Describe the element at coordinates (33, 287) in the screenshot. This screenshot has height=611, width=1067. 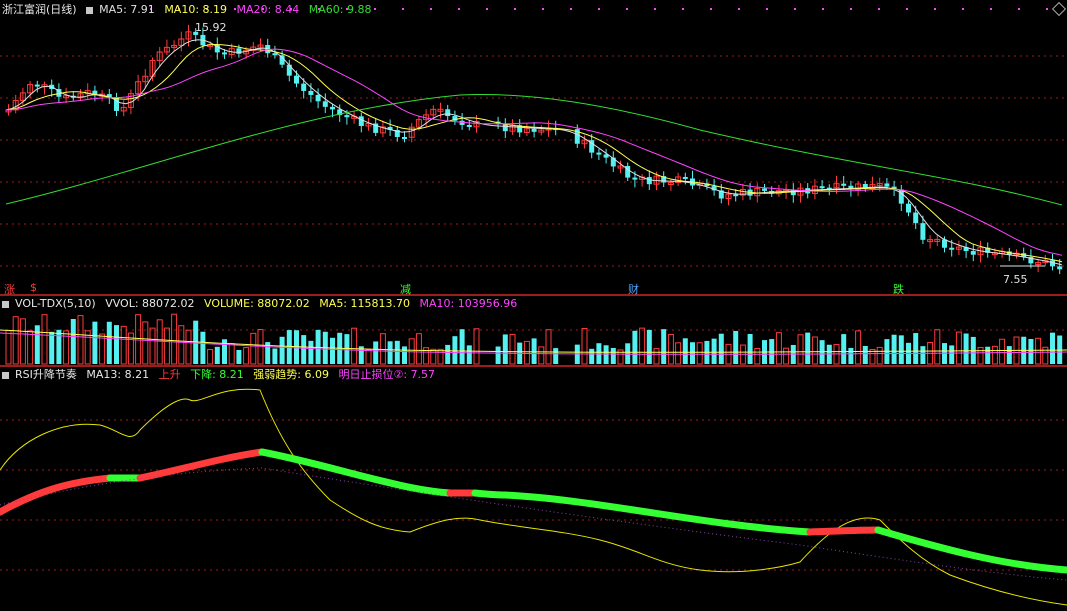
I see `tag-dollar: $` at that location.